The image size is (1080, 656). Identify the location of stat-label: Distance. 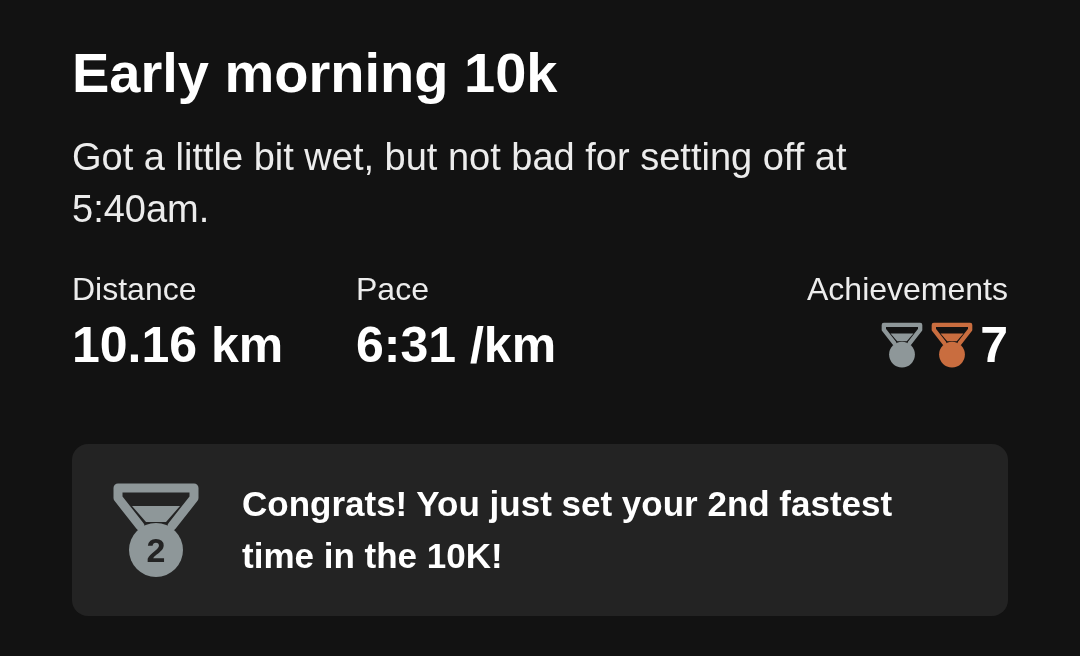
(134, 289).